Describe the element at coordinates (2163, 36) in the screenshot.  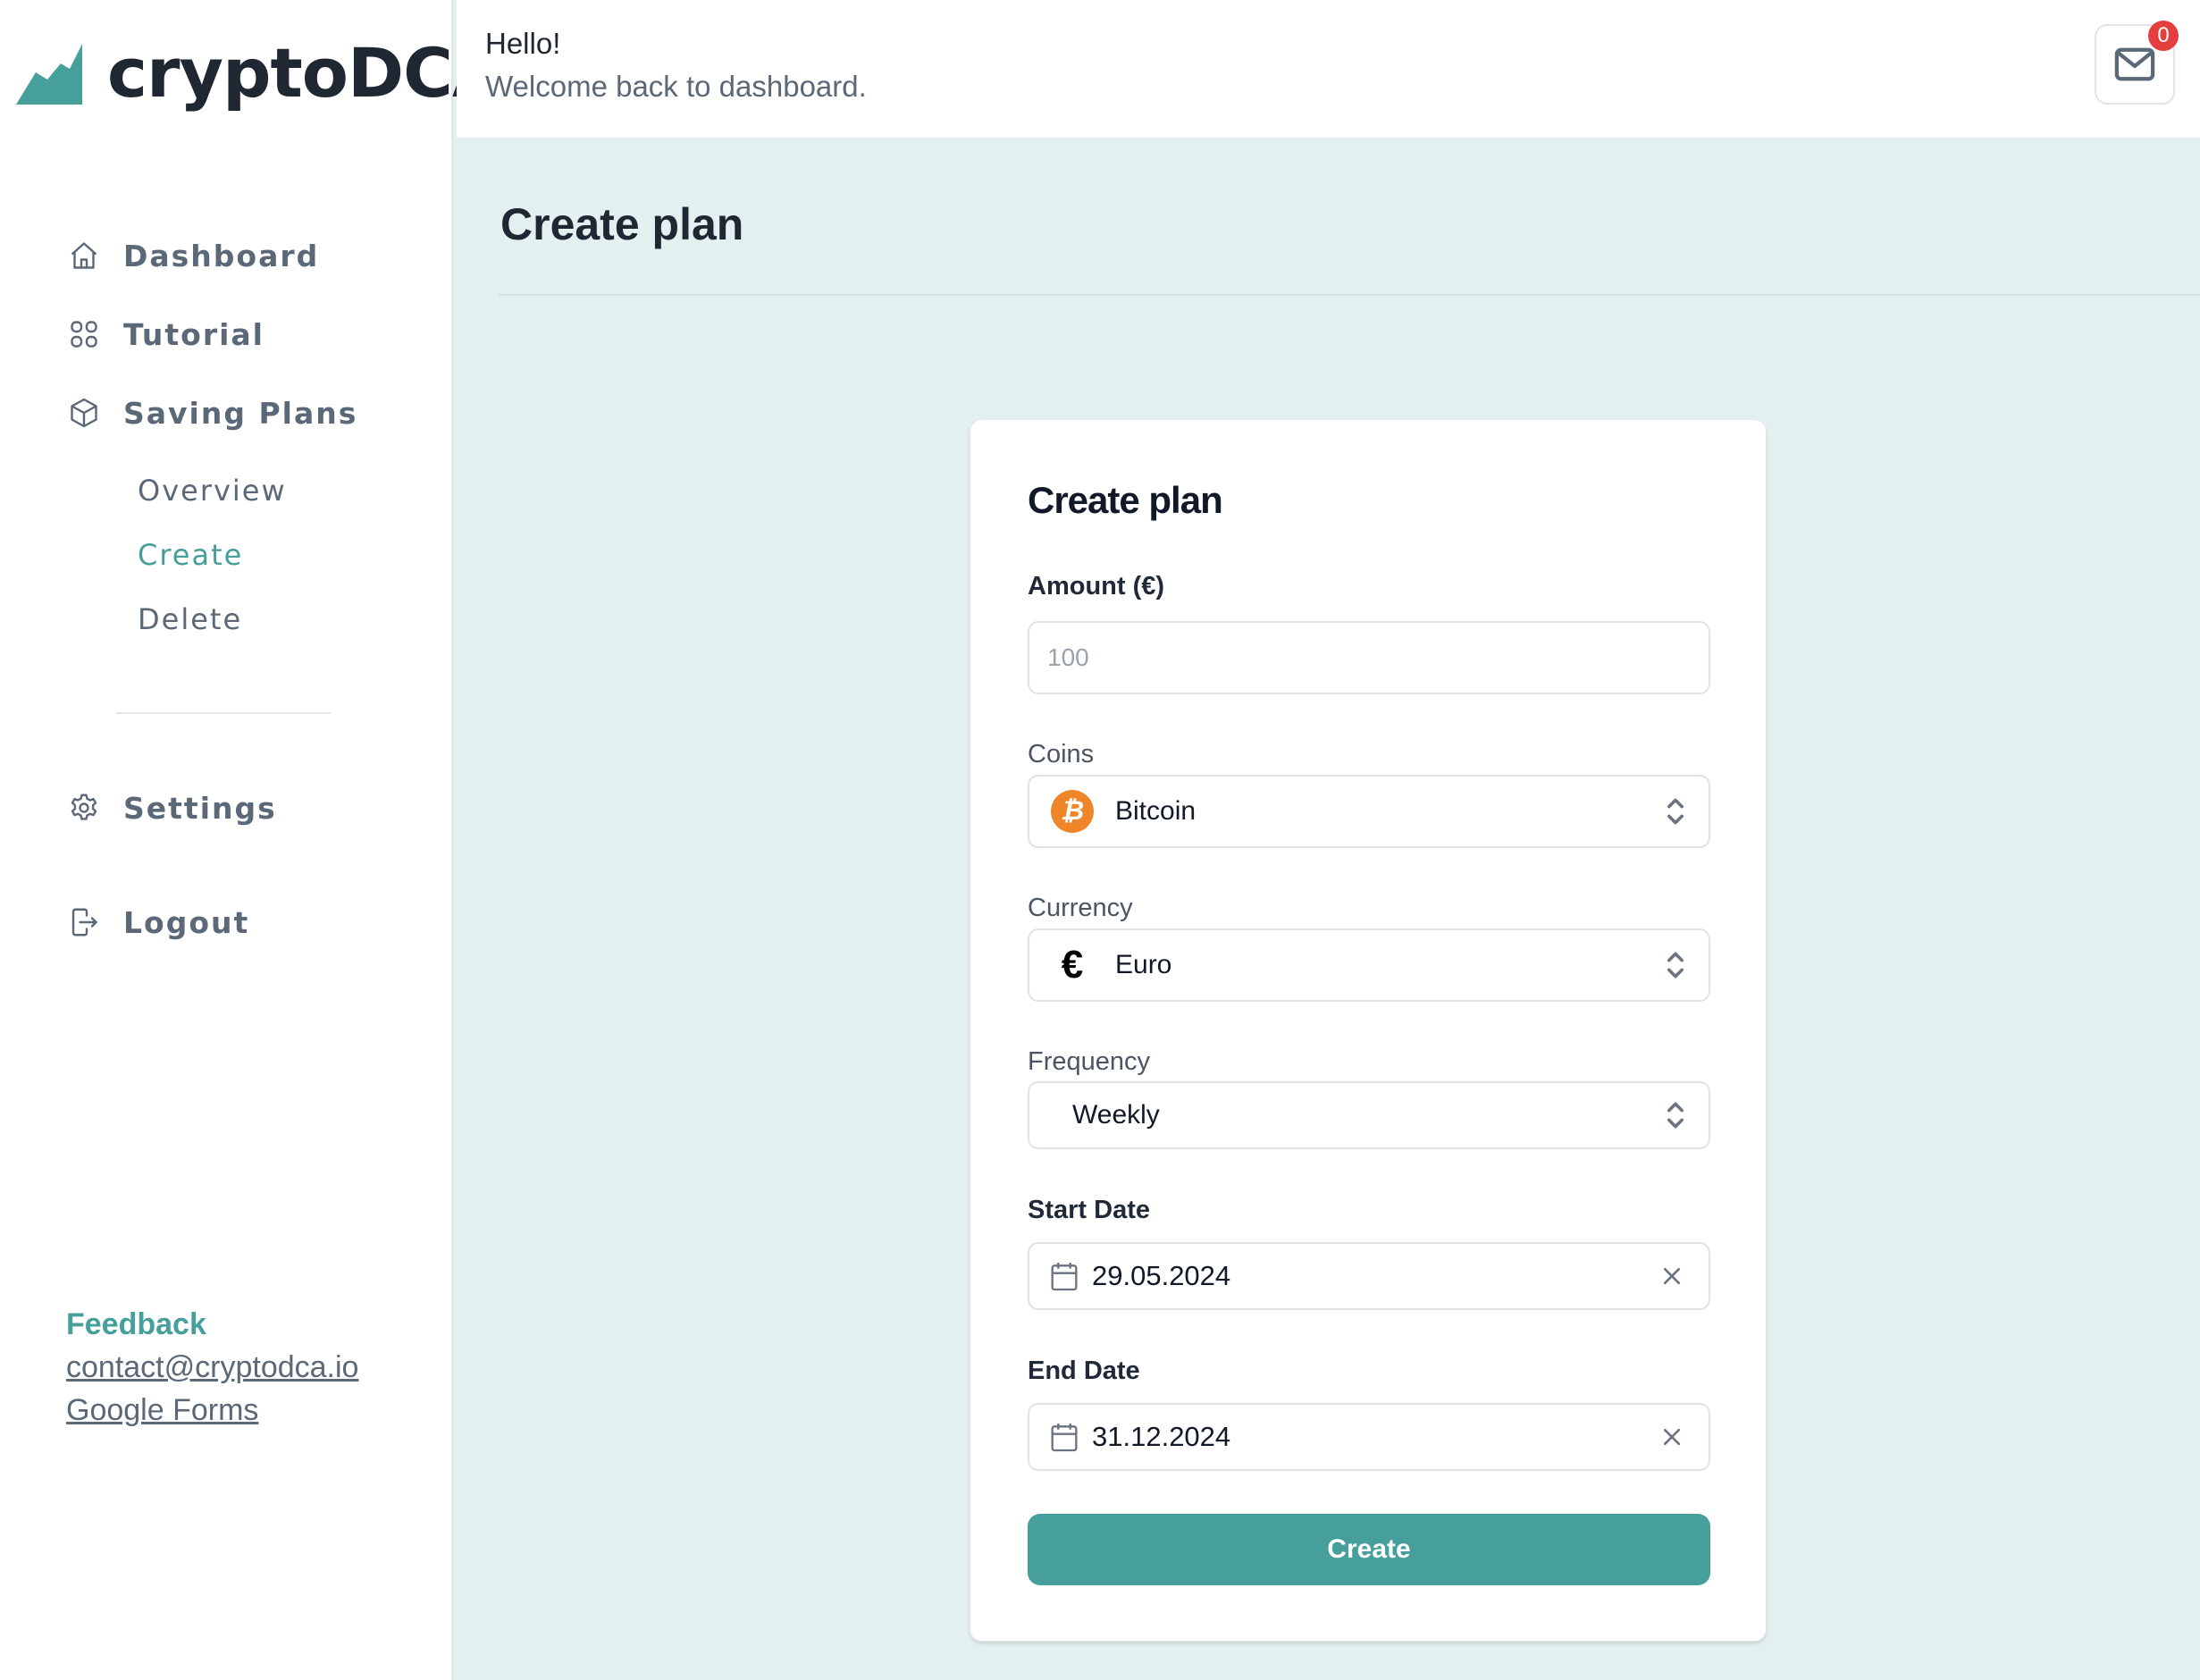
I see `mail-count-badge: 0` at that location.